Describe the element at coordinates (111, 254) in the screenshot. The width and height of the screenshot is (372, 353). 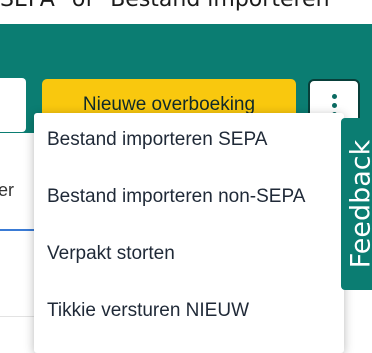
I see `menu-item-packed-deposit: Verpakt storten` at that location.